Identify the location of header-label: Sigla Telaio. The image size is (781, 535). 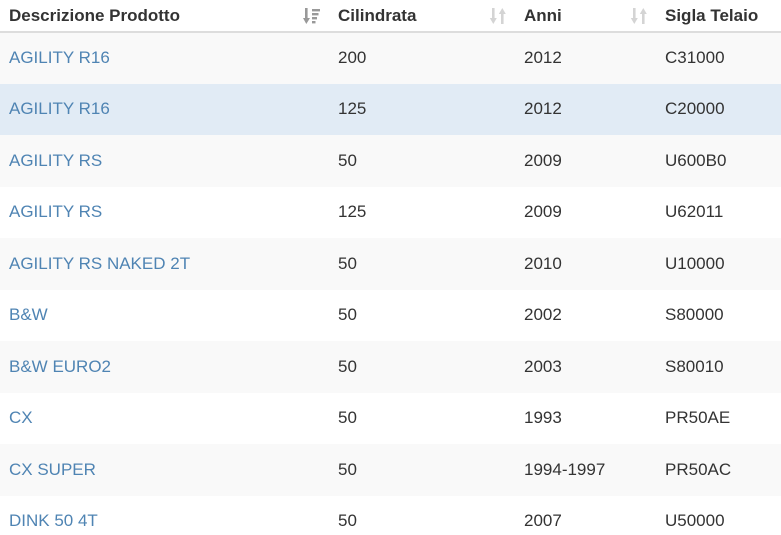
(712, 15).